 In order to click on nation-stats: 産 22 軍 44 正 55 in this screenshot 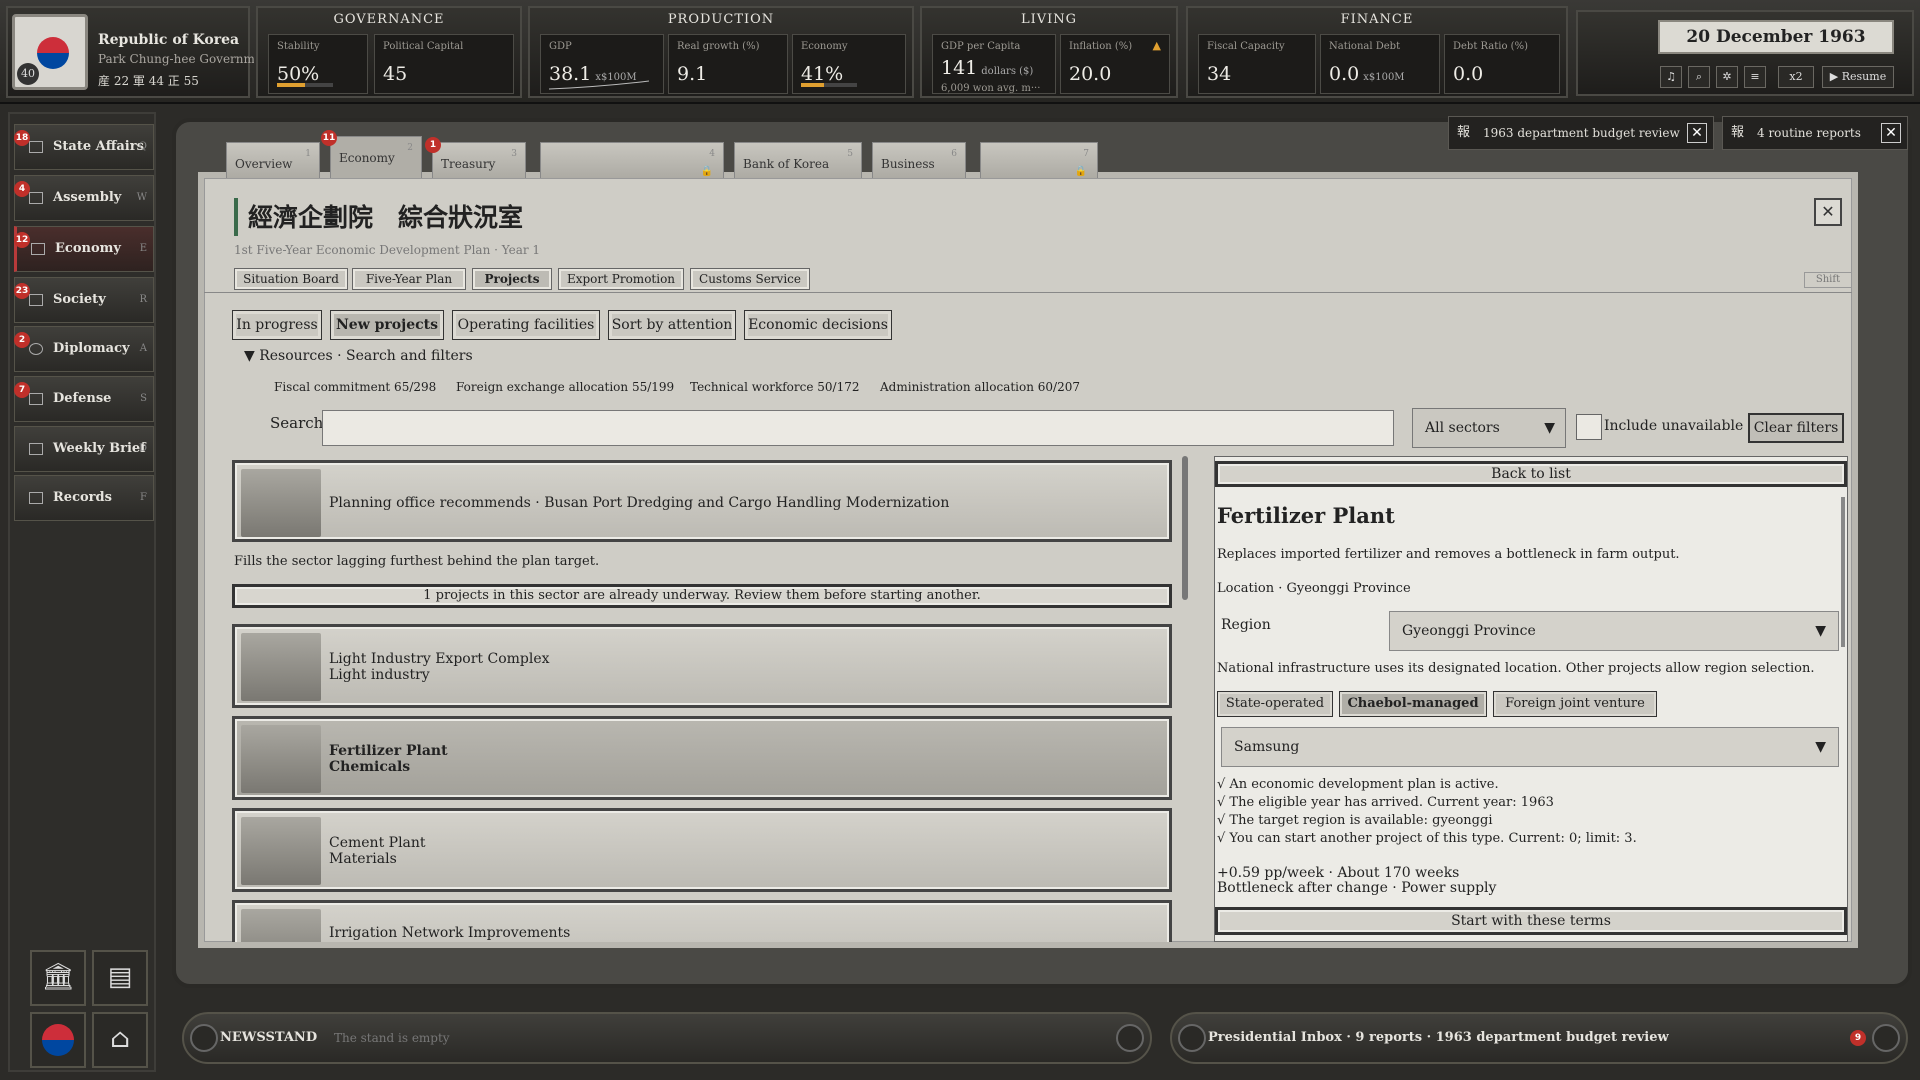, I will do `click(148, 81)`.